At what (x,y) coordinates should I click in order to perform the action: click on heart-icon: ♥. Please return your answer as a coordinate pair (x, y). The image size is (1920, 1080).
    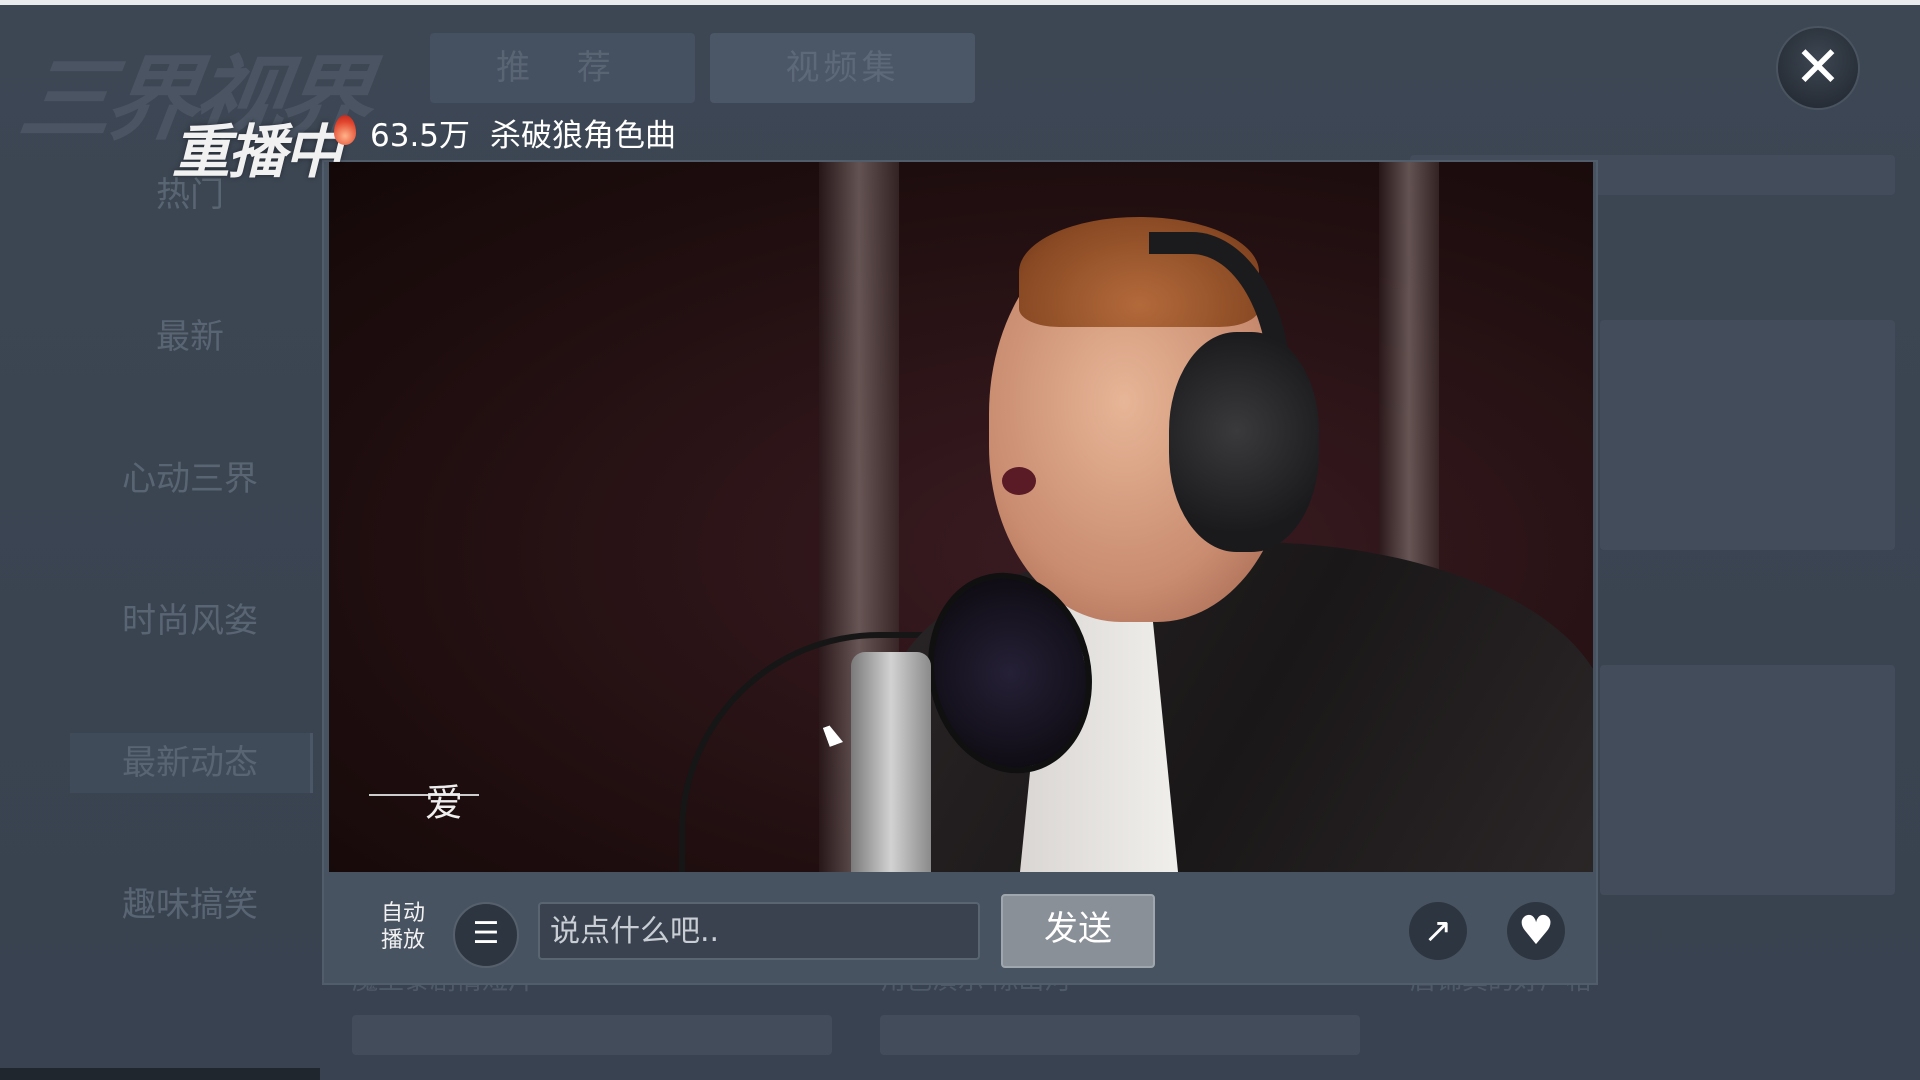
    Looking at the image, I should click on (1536, 931).